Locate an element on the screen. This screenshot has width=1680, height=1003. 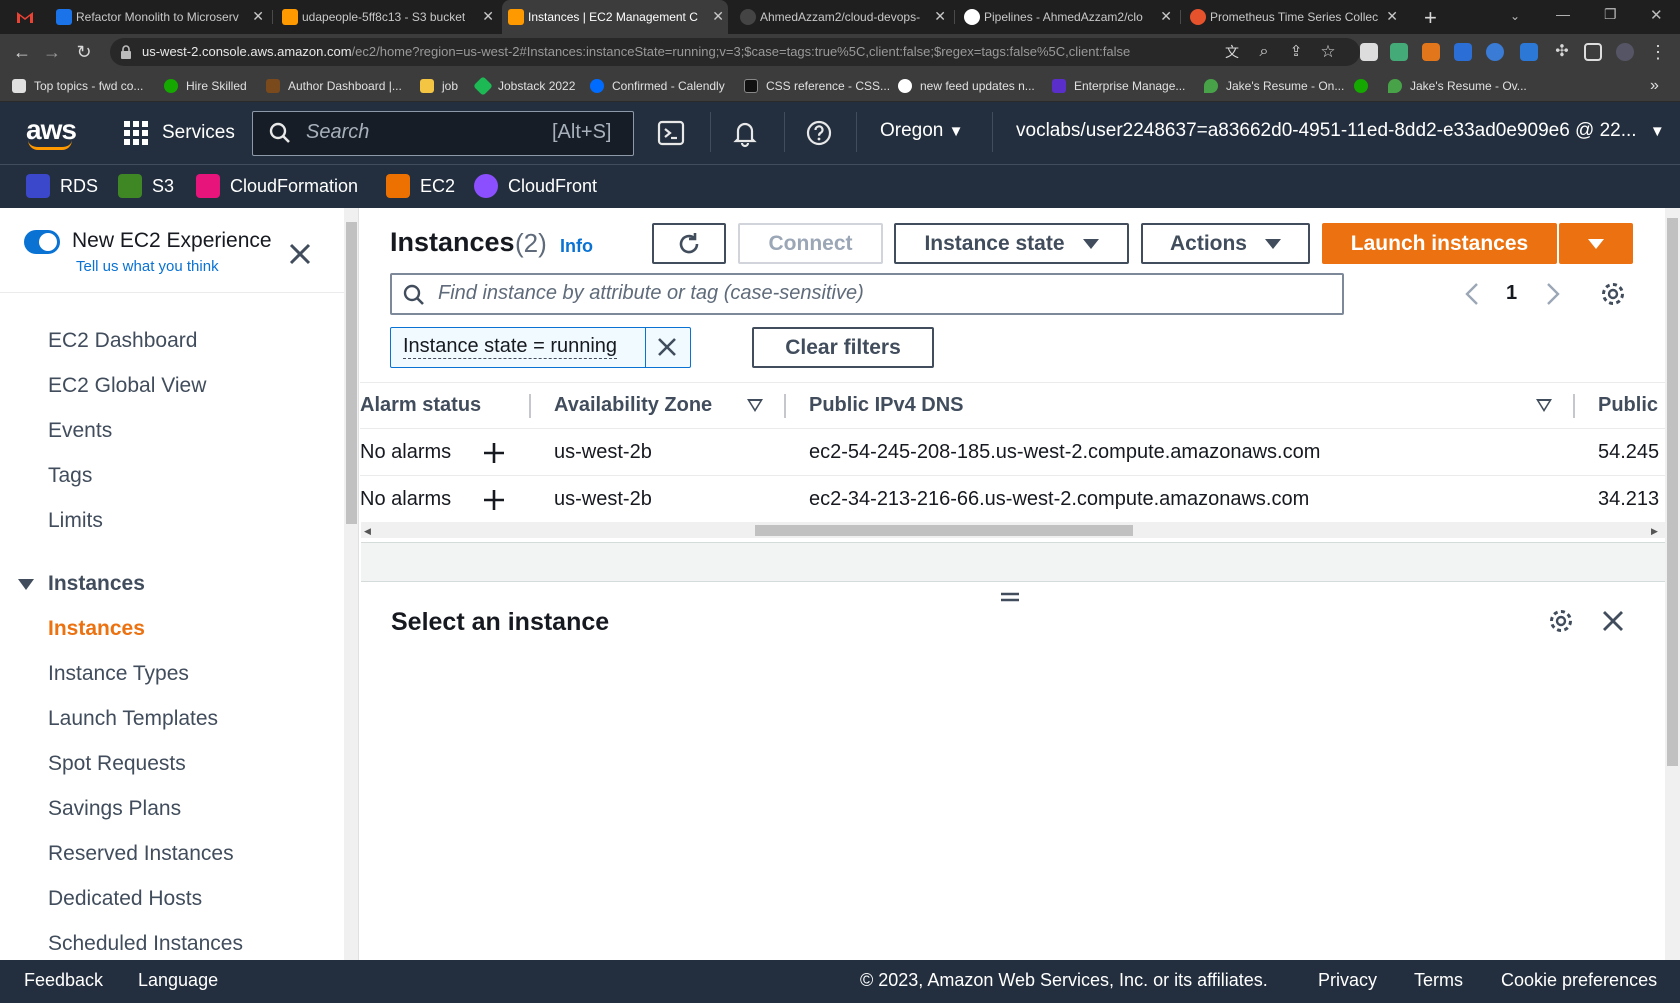
launch-instances-button: Launch instances is located at coordinates (1439, 243).